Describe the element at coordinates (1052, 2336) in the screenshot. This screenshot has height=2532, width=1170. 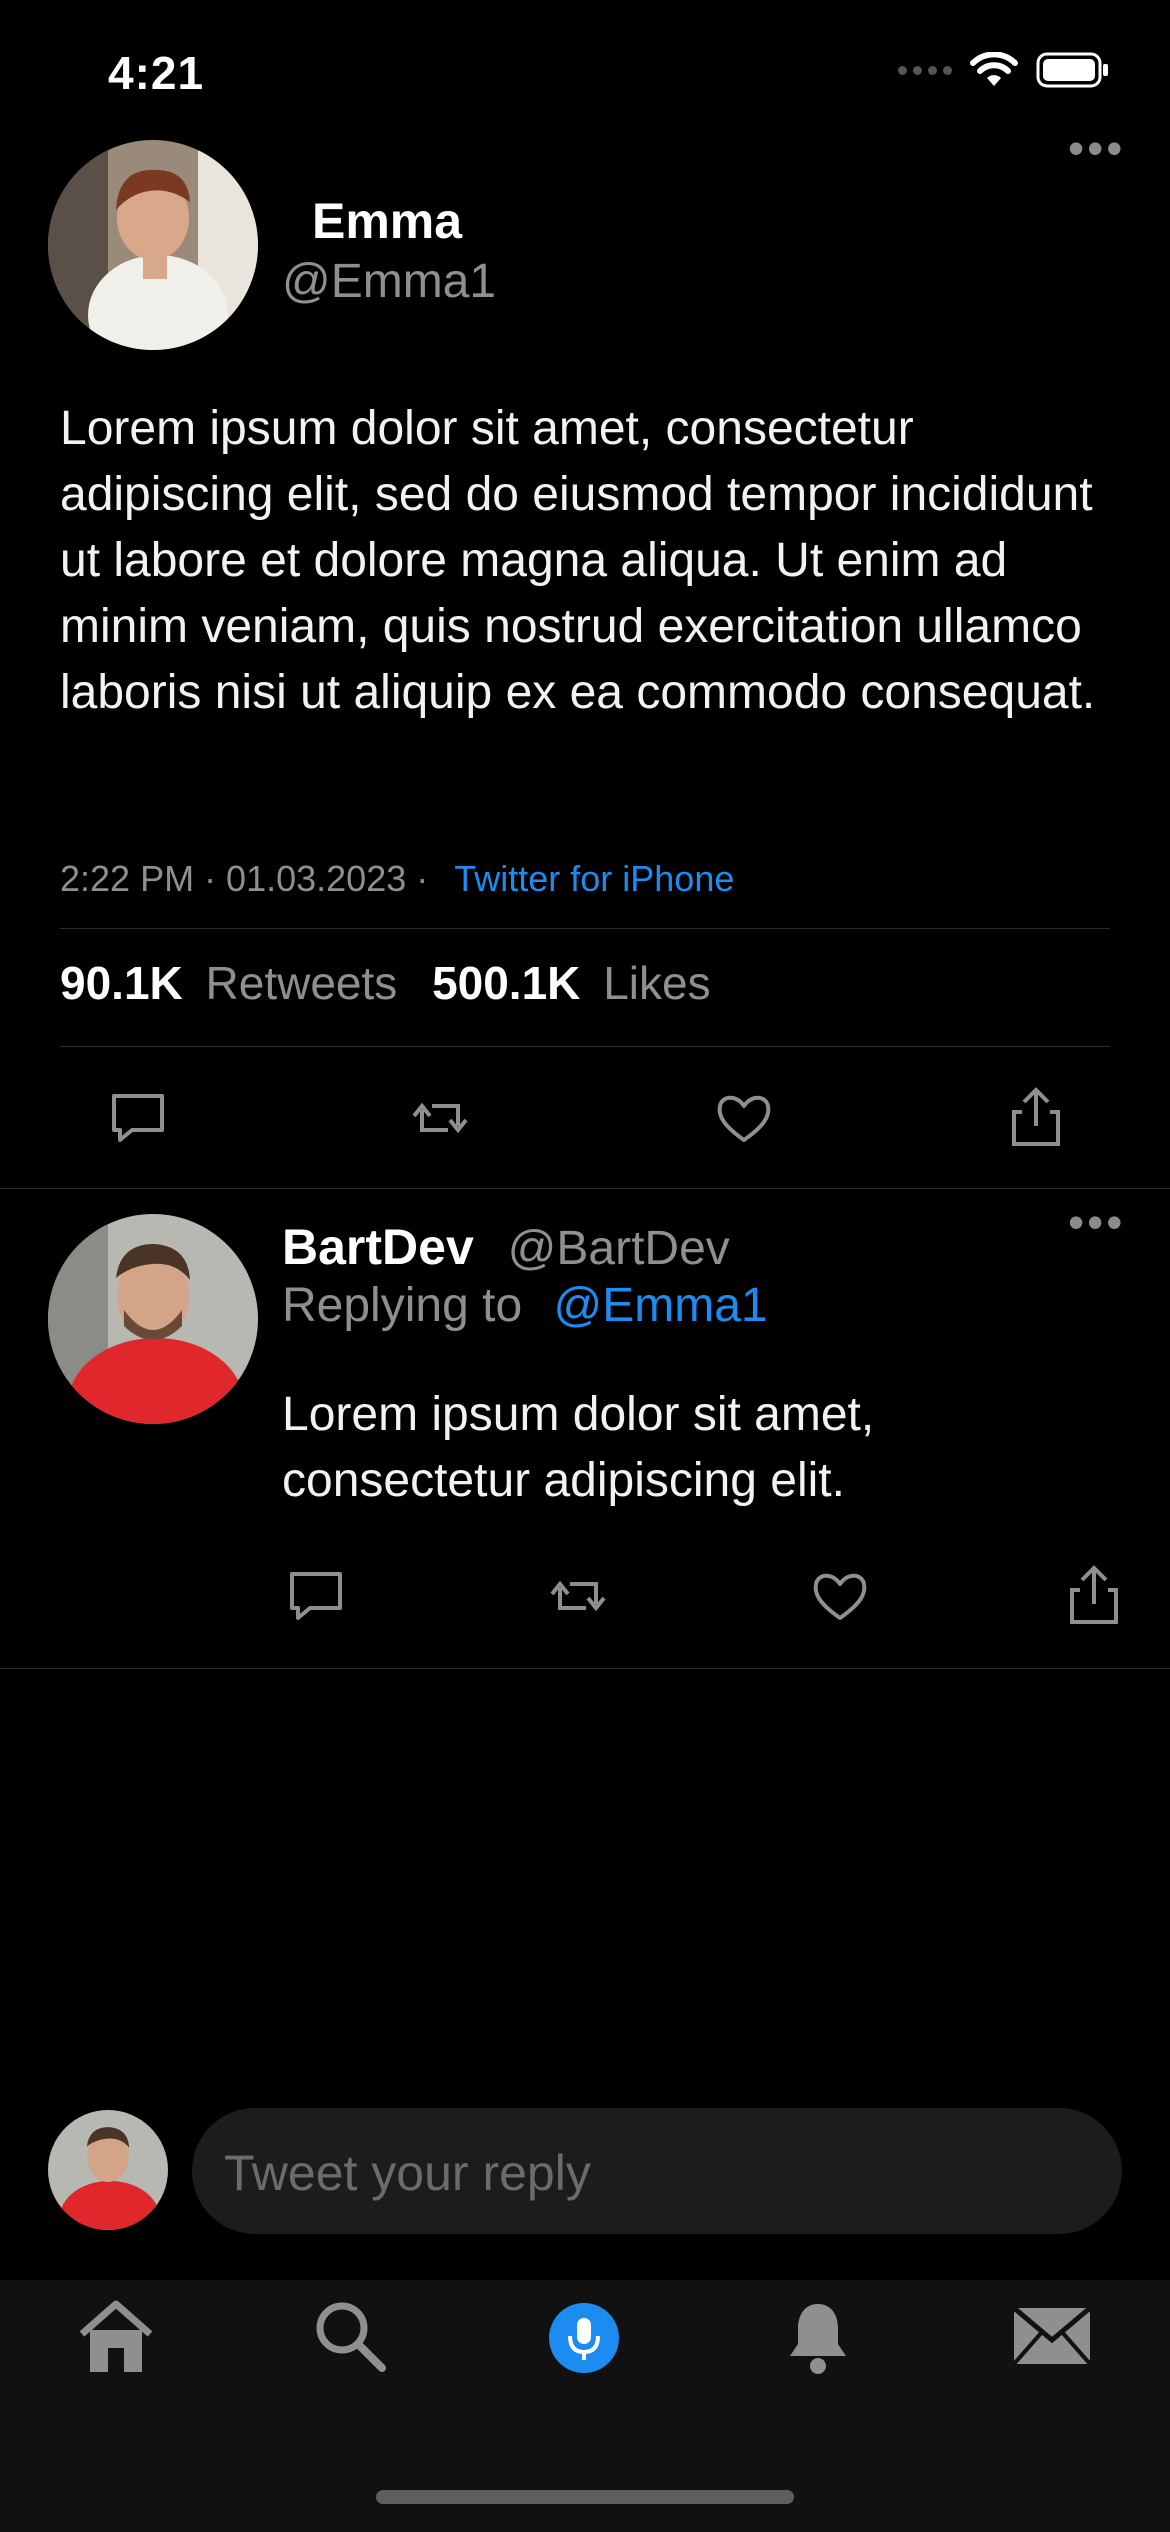
I see `messages-envelope-icon` at that location.